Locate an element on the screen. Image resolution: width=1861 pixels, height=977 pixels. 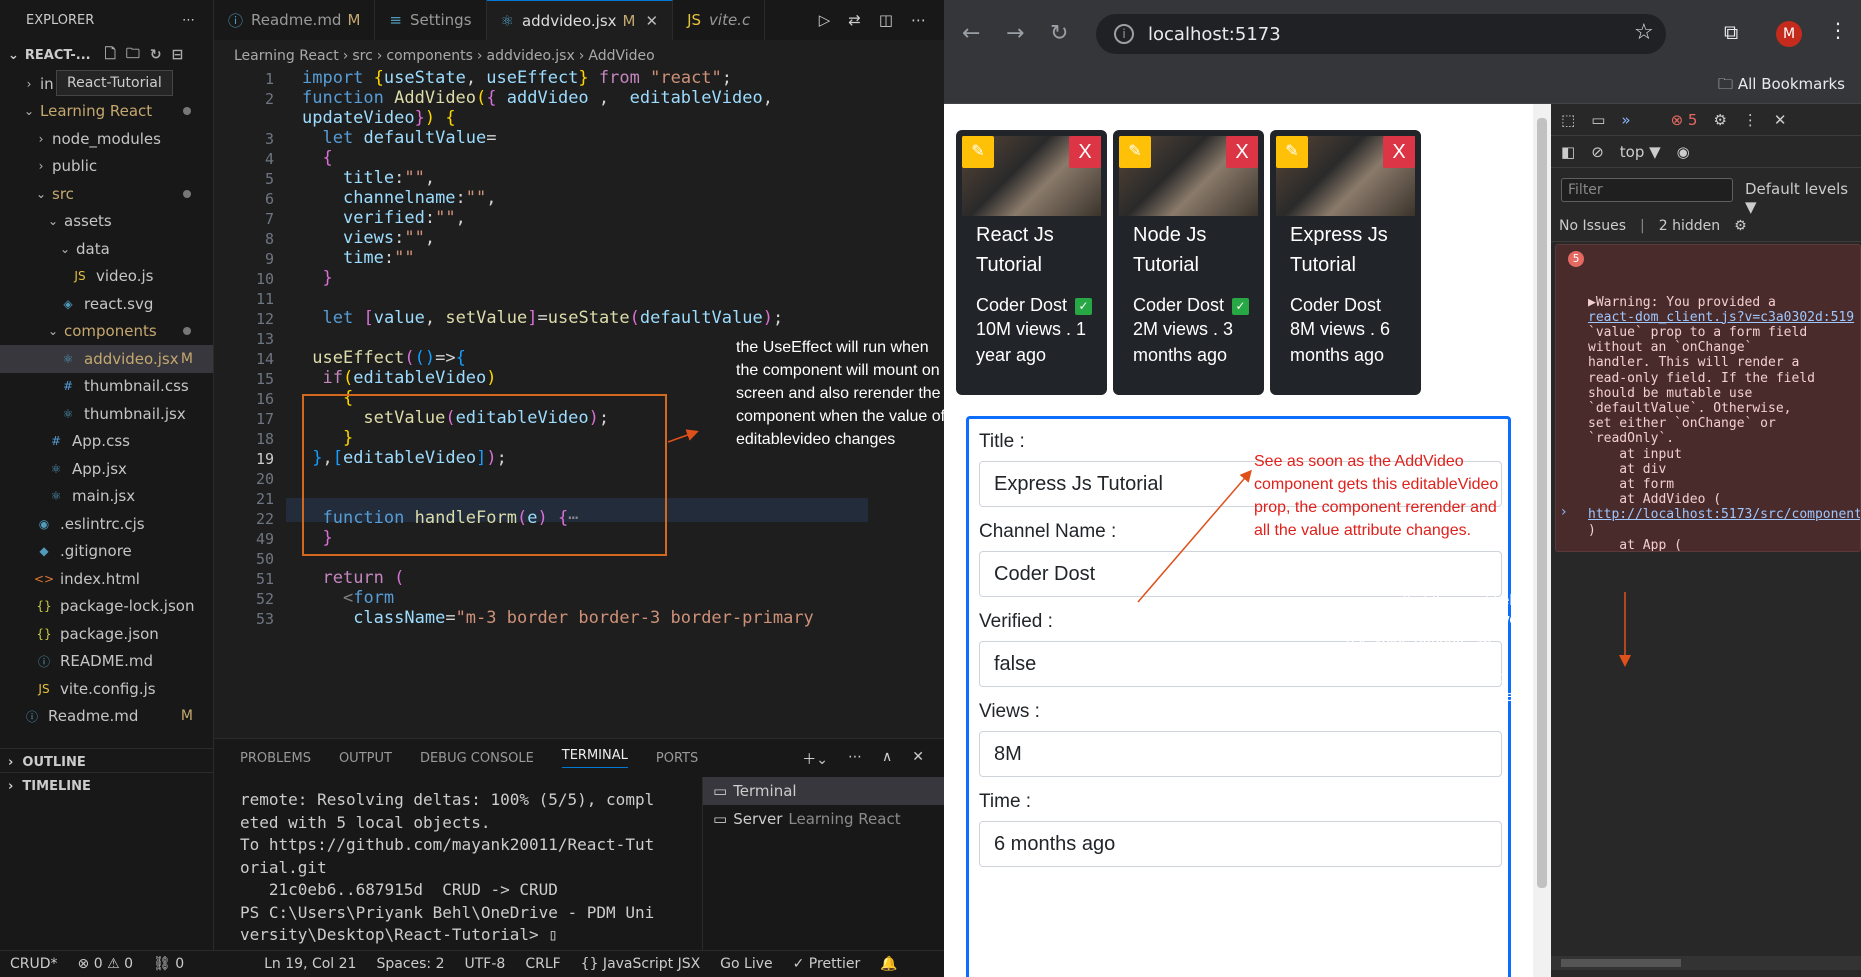
code-line: updateVideo}) { is located at coordinates (379, 118).